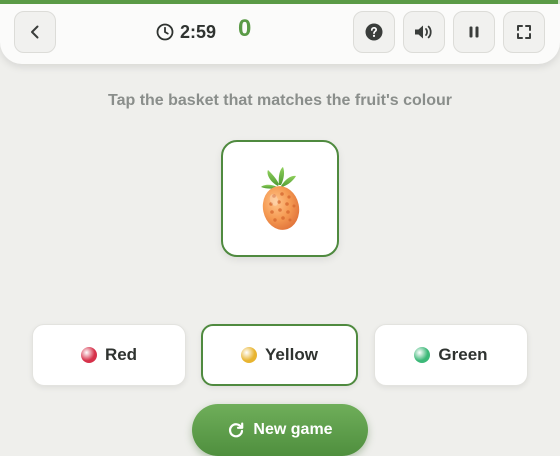 The image size is (560, 456). I want to click on clock-icon, so click(165, 32).